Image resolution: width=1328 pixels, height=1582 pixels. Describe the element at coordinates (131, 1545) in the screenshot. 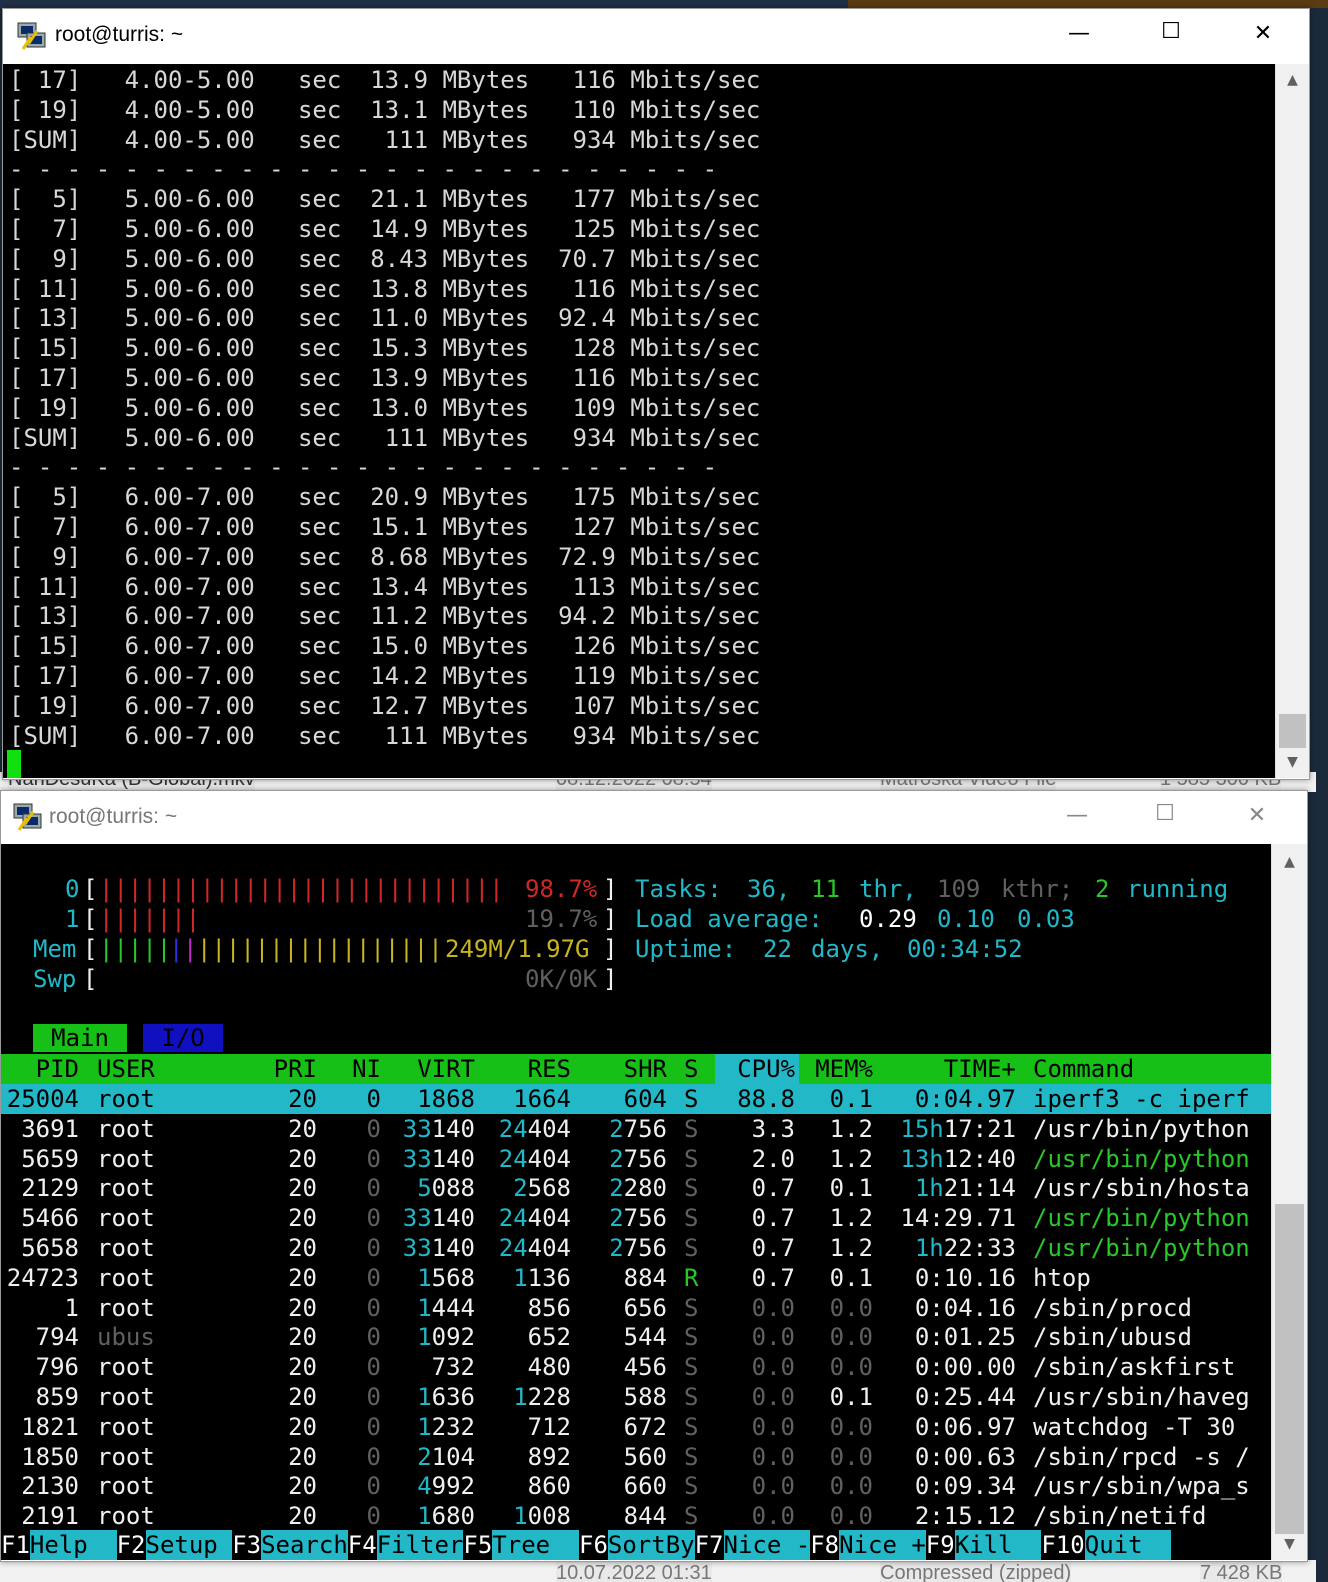

I see `fkey-f2: F2` at that location.